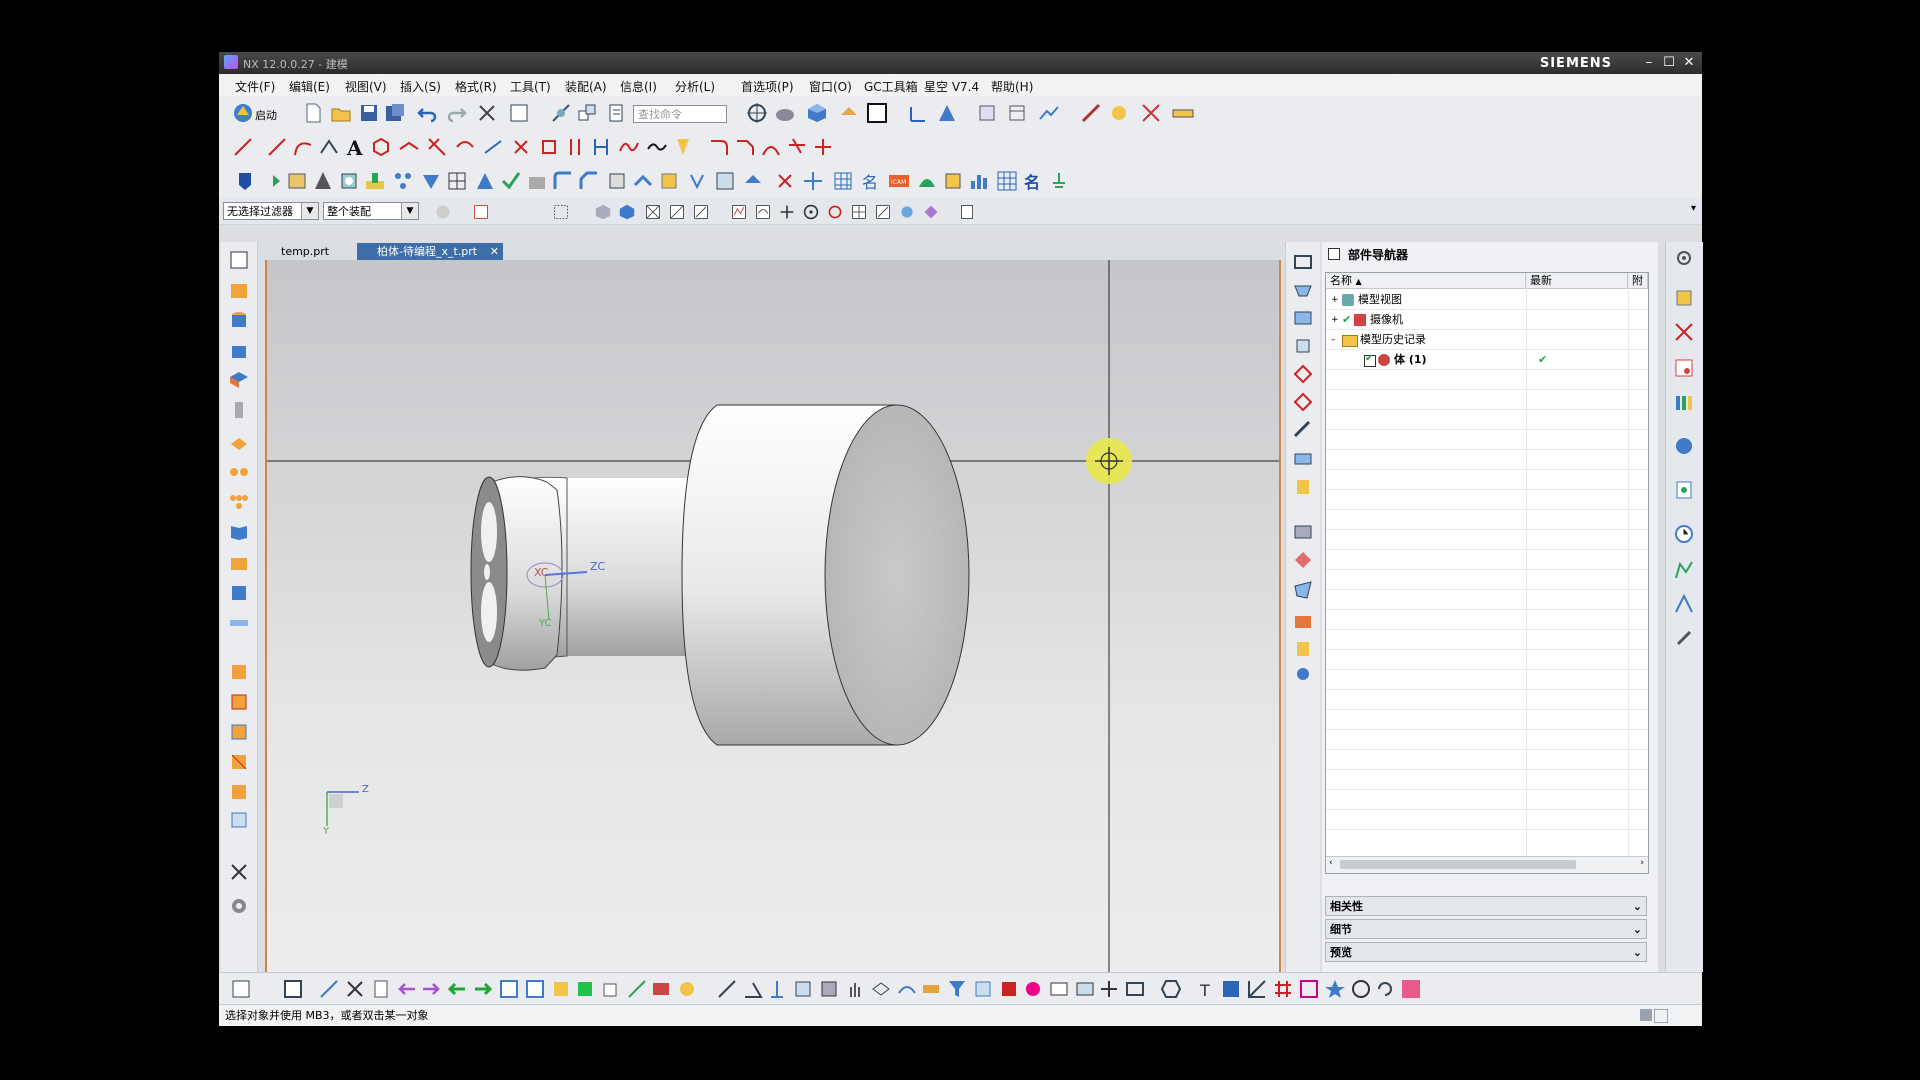 This screenshot has width=1920, height=1080. Describe the element at coordinates (1303, 486) in the screenshot. I see `layer-view-icon` at that location.